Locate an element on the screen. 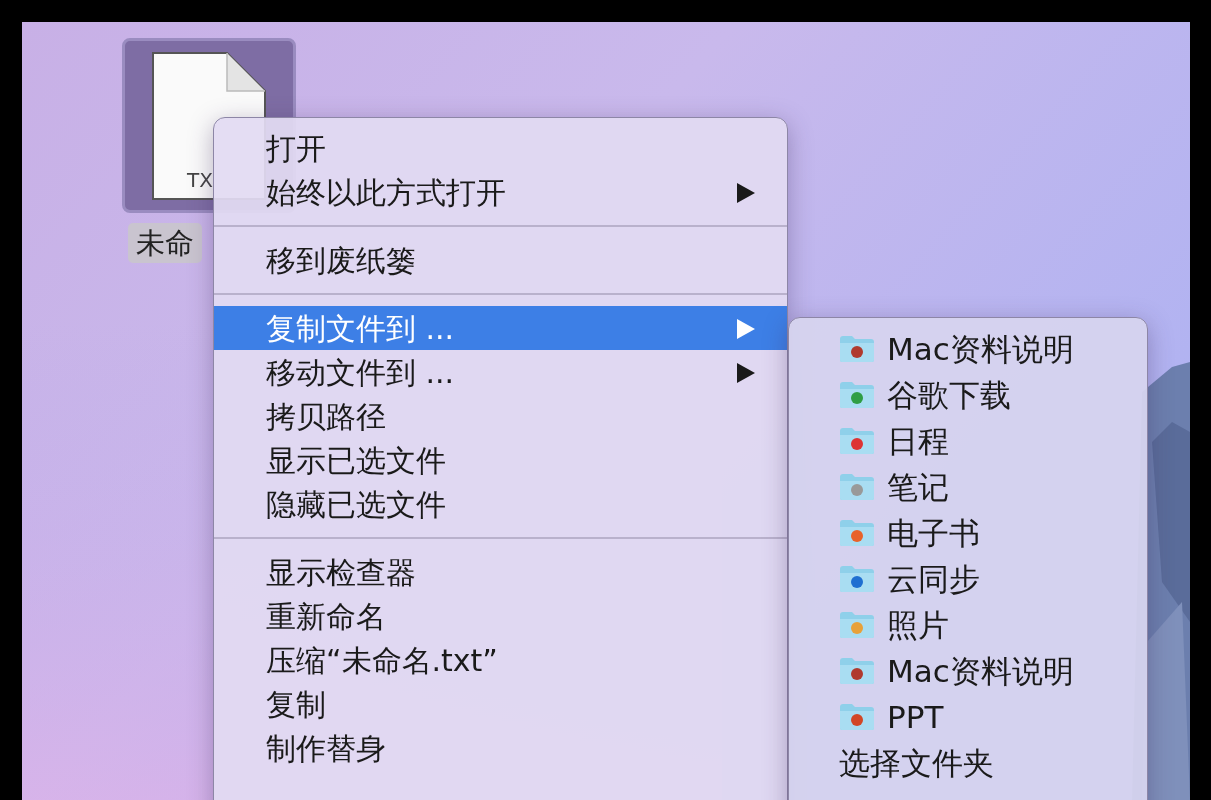  submenu-item: 谷歌下载 is located at coordinates (968, 395).